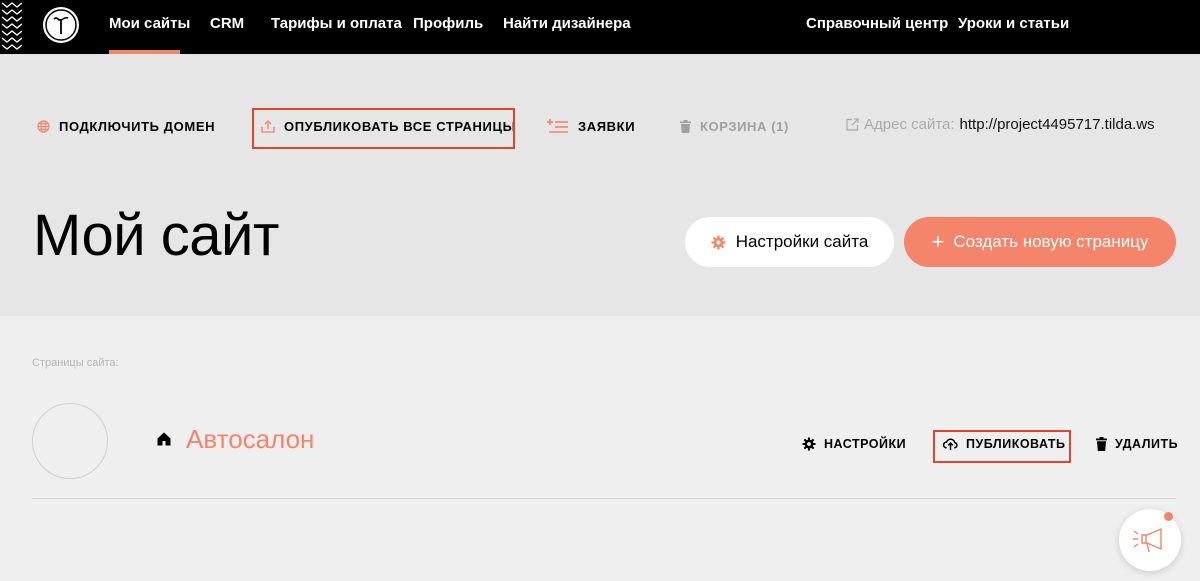 This screenshot has height=581, width=1200. I want to click on nav-find-designer: Найти дизайнера, so click(567, 27).